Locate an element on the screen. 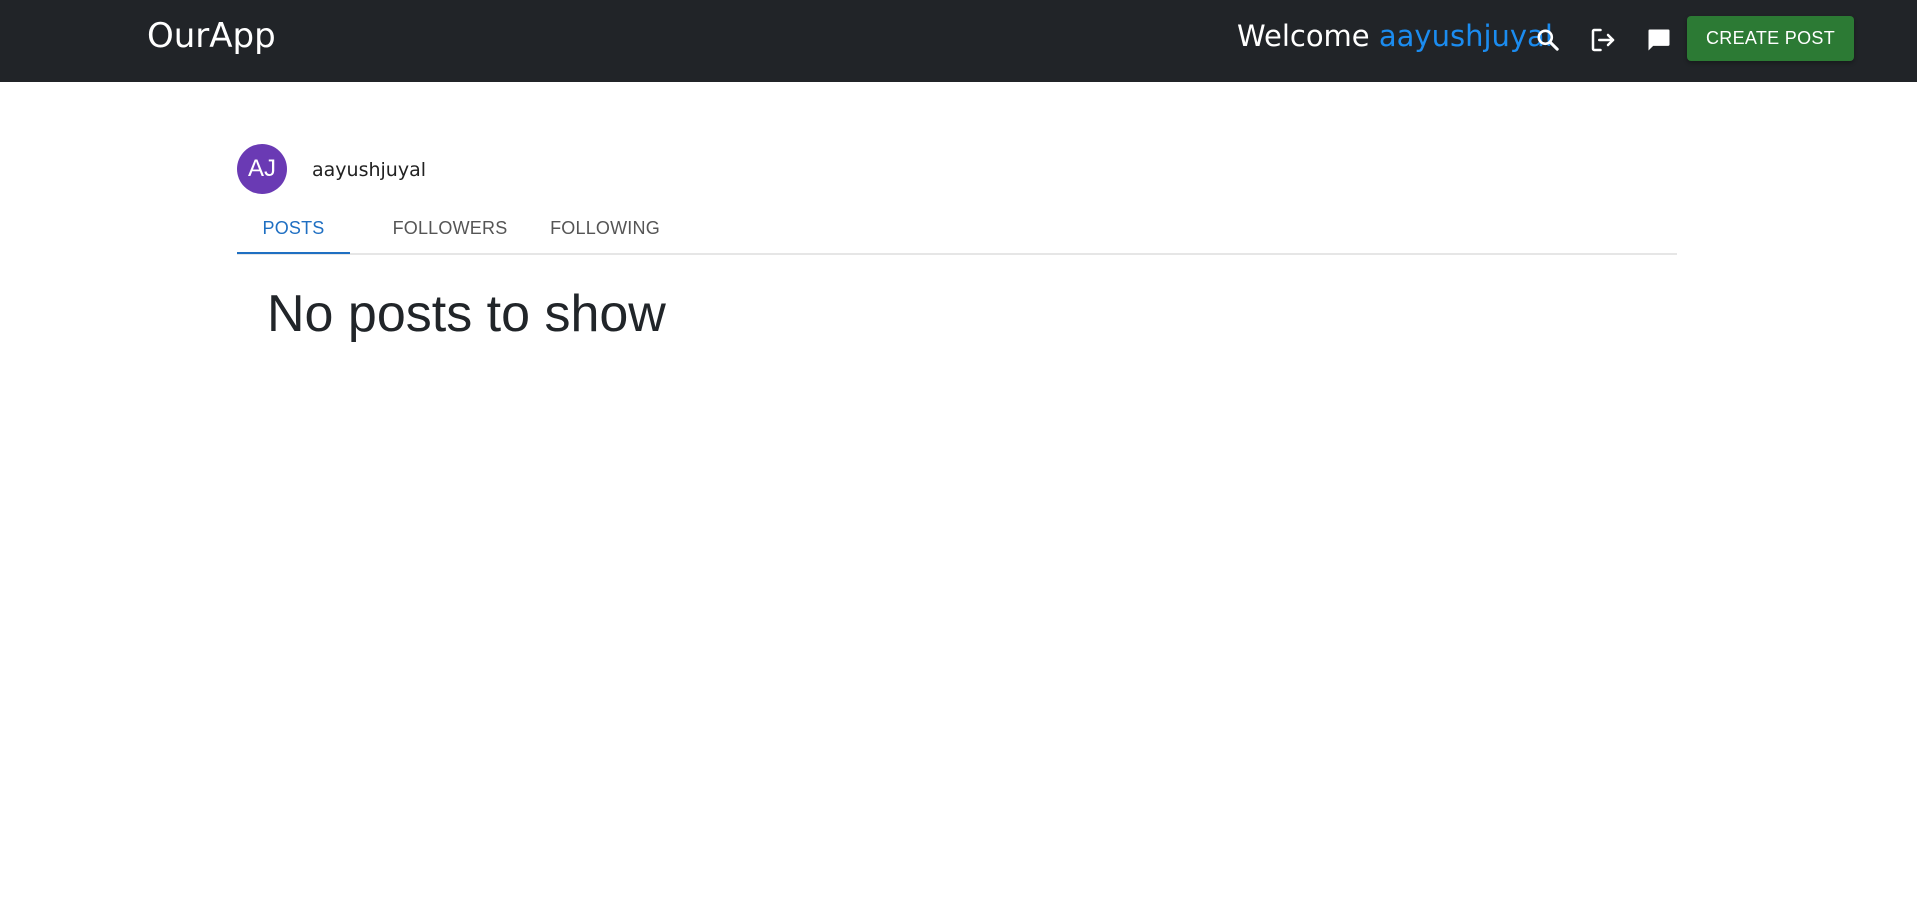 The width and height of the screenshot is (1917, 911). chat-button is located at coordinates (1659, 40).